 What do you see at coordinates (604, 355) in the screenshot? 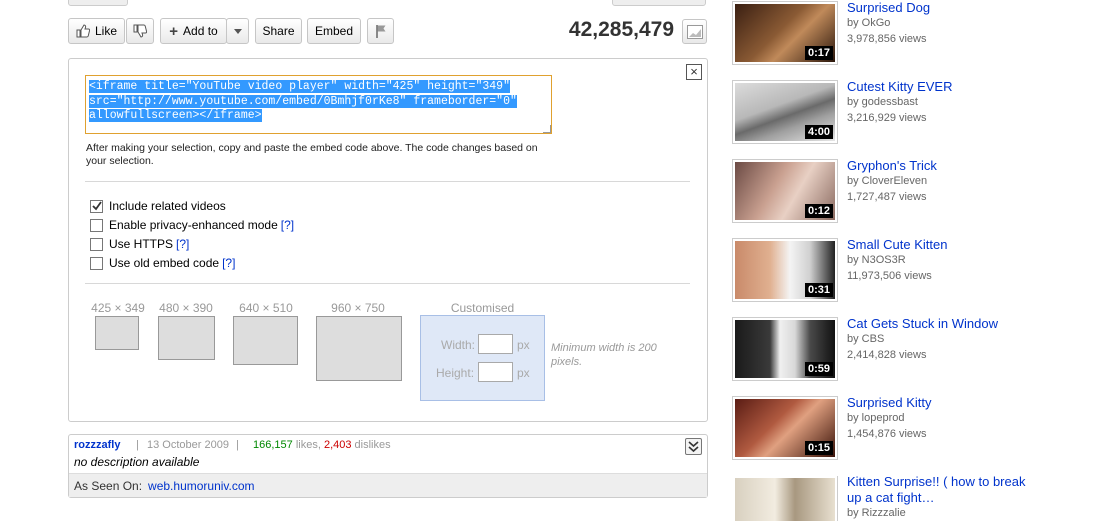
I see `min-width-note: Minimum width is 200 pixels.` at bounding box center [604, 355].